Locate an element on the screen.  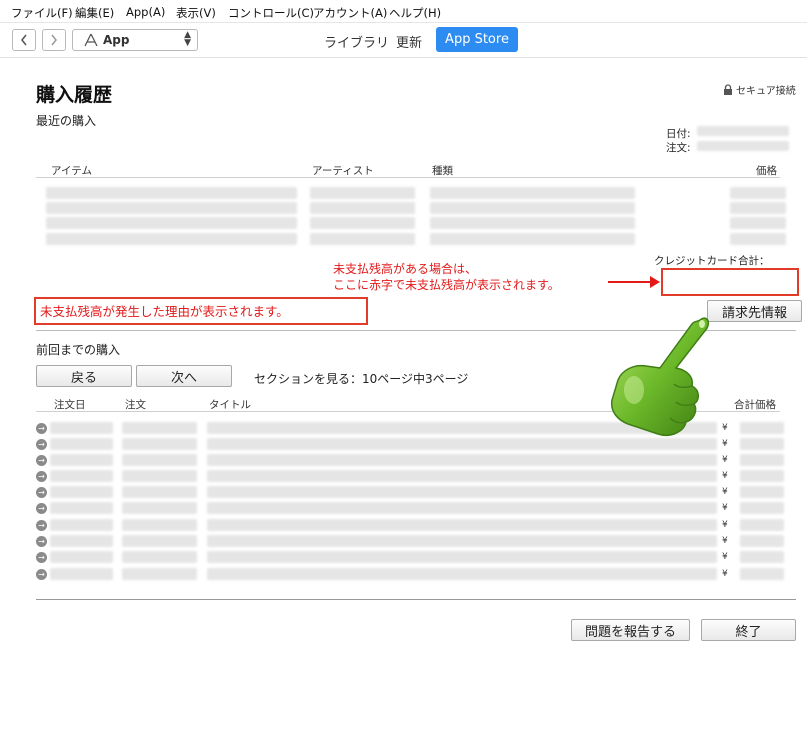
updown-icon: ▲ ▼ is located at coordinates (187, 39).